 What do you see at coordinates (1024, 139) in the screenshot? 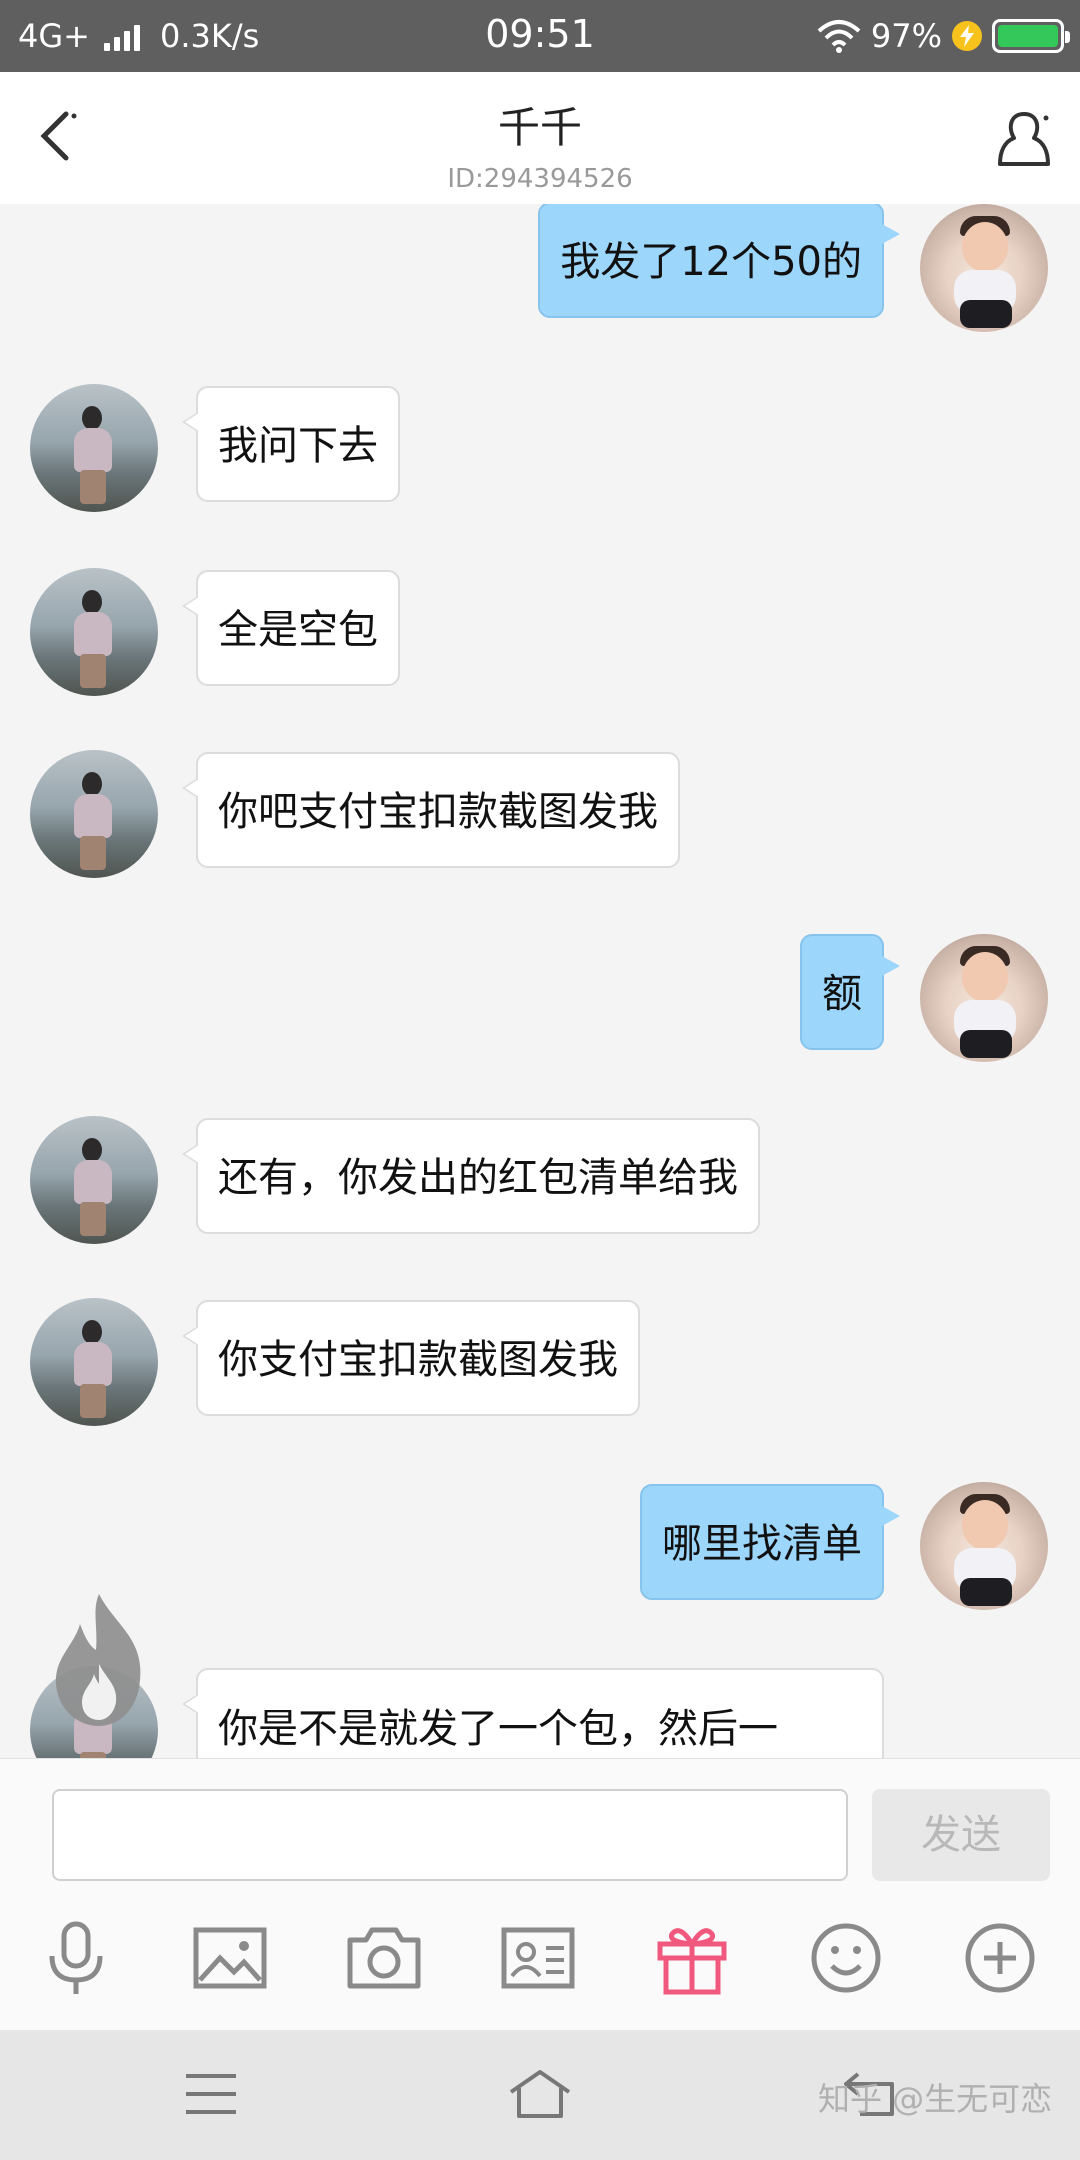
I see `profile-icon` at bounding box center [1024, 139].